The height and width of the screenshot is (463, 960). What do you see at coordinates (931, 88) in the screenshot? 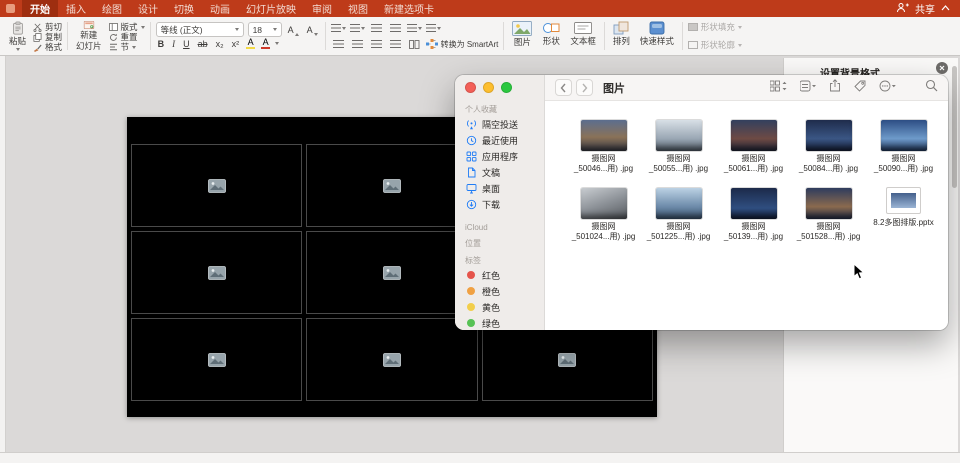
I see `search-button` at bounding box center [931, 88].